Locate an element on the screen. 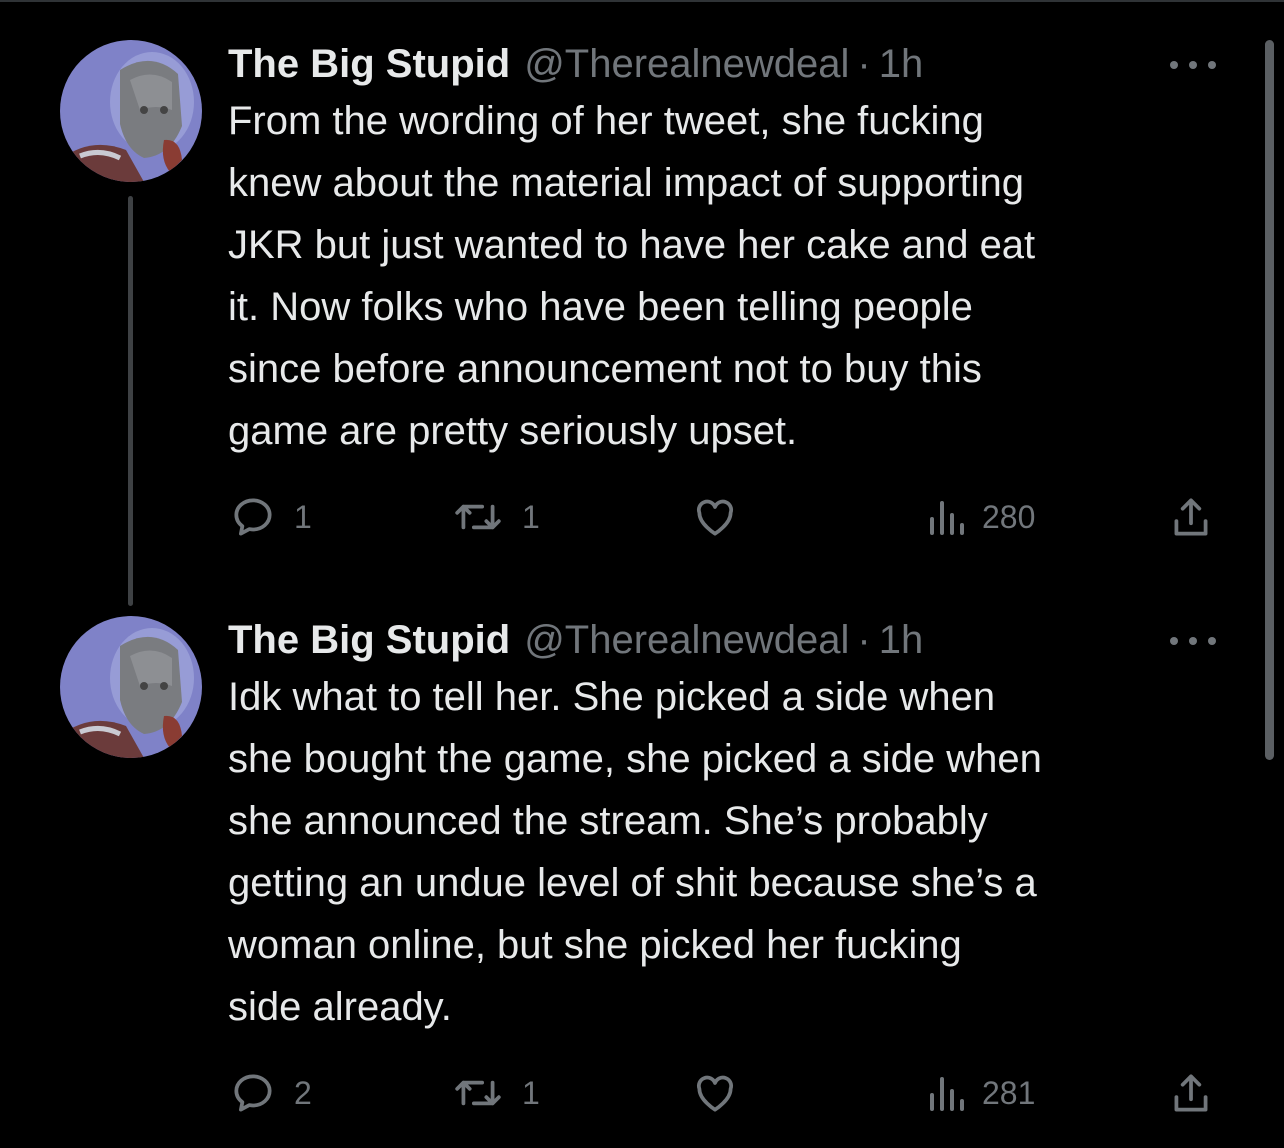  tweet-actions: 2 1 281 is located at coordinates (728, 1093).